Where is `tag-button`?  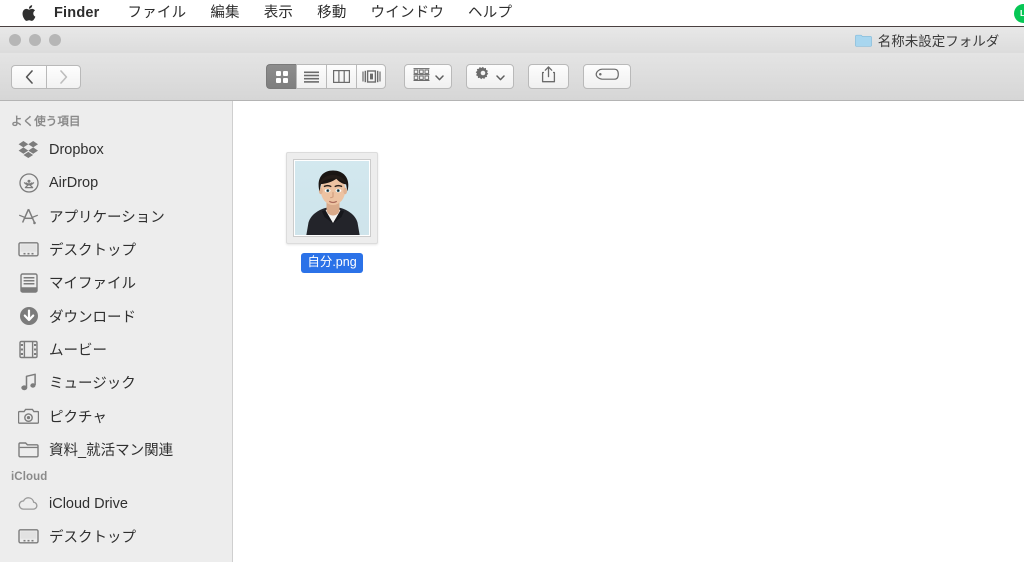 tag-button is located at coordinates (607, 76).